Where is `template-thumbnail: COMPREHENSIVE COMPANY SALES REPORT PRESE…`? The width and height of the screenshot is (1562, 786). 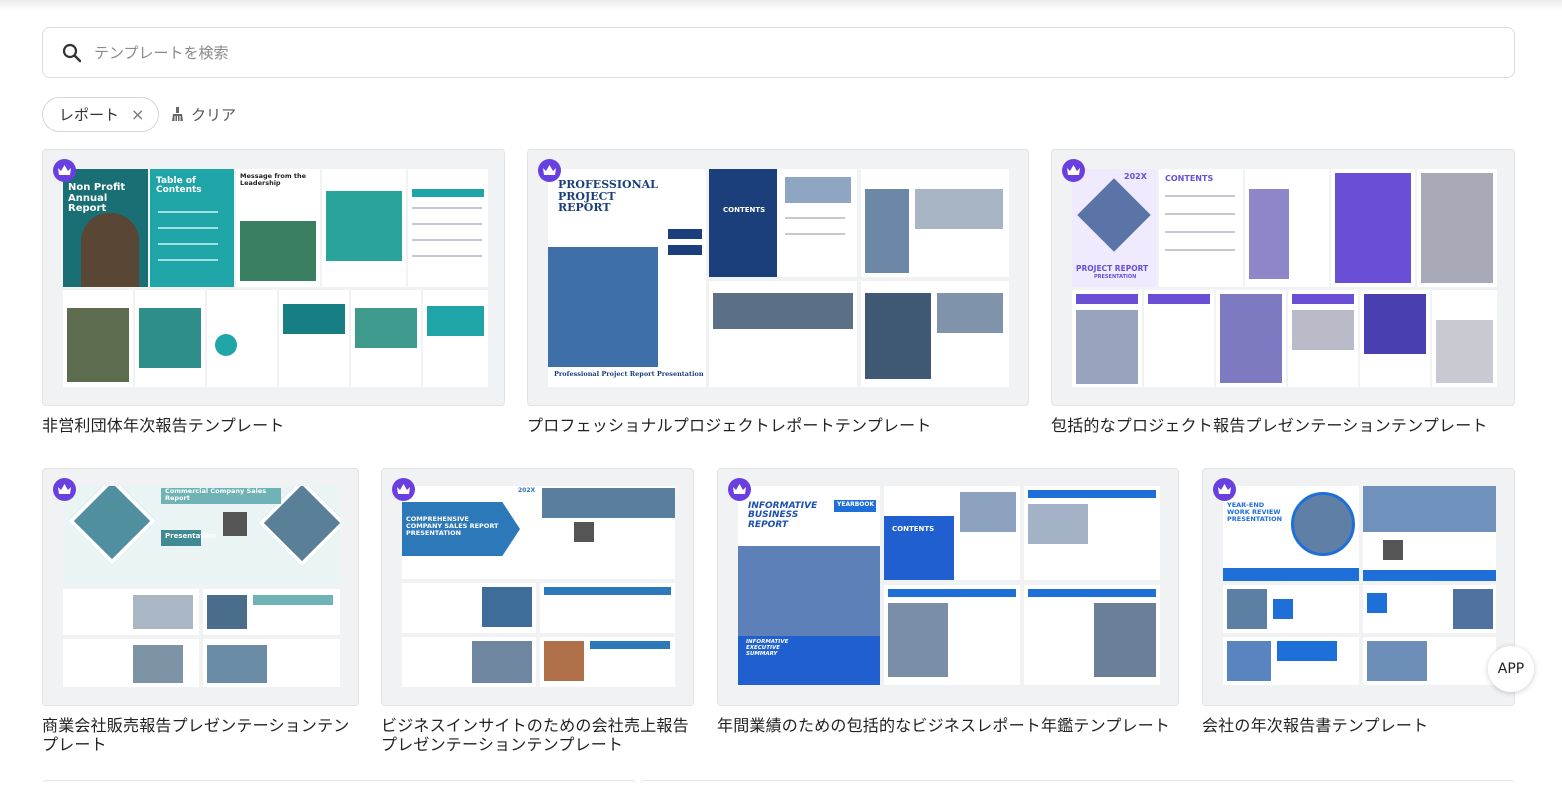 template-thumbnail: COMPREHENSIVE COMPANY SALES REPORT PRESE… is located at coordinates (537, 587).